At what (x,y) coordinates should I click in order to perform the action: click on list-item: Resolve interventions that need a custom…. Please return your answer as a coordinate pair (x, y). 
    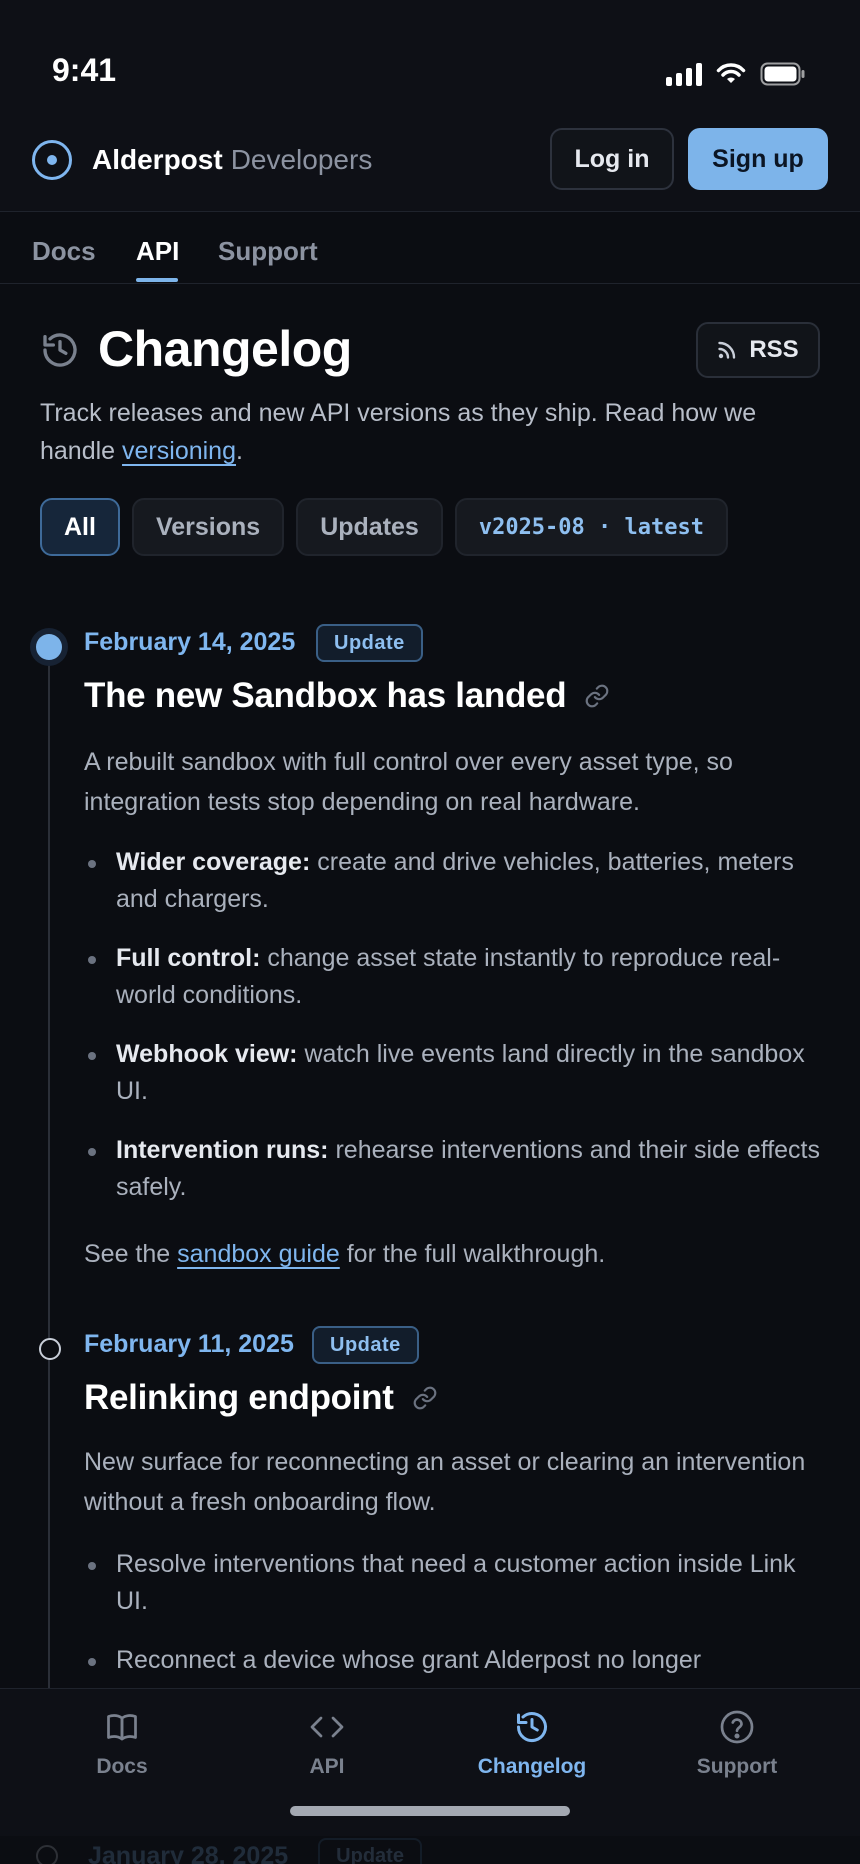
    Looking at the image, I should click on (454, 1583).